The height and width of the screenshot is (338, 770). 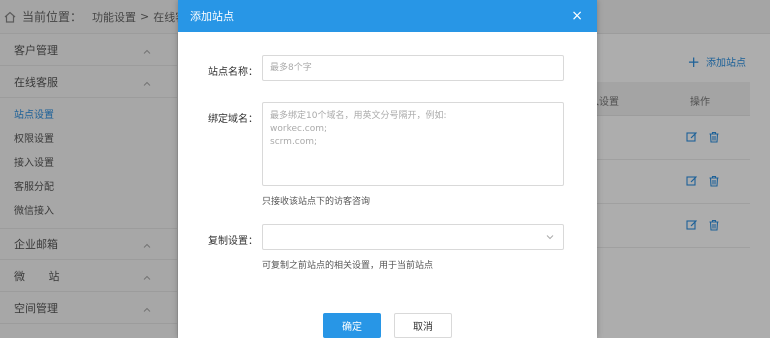 I want to click on site-name-input, so click(x=413, y=68).